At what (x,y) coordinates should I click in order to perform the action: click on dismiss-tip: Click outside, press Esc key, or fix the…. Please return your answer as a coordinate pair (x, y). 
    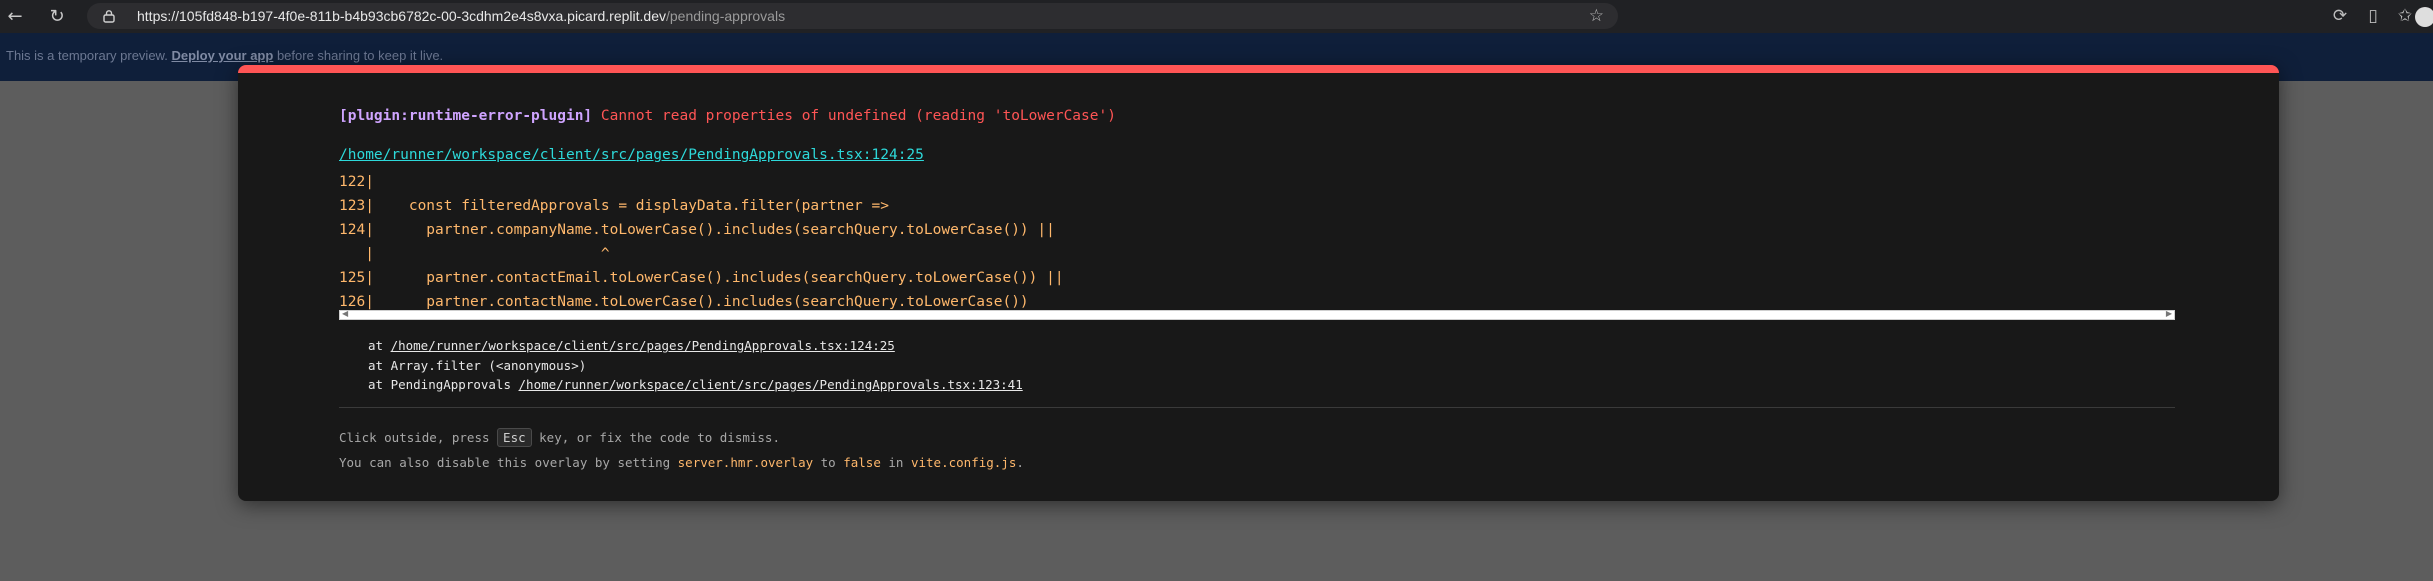
    Looking at the image, I should click on (681, 437).